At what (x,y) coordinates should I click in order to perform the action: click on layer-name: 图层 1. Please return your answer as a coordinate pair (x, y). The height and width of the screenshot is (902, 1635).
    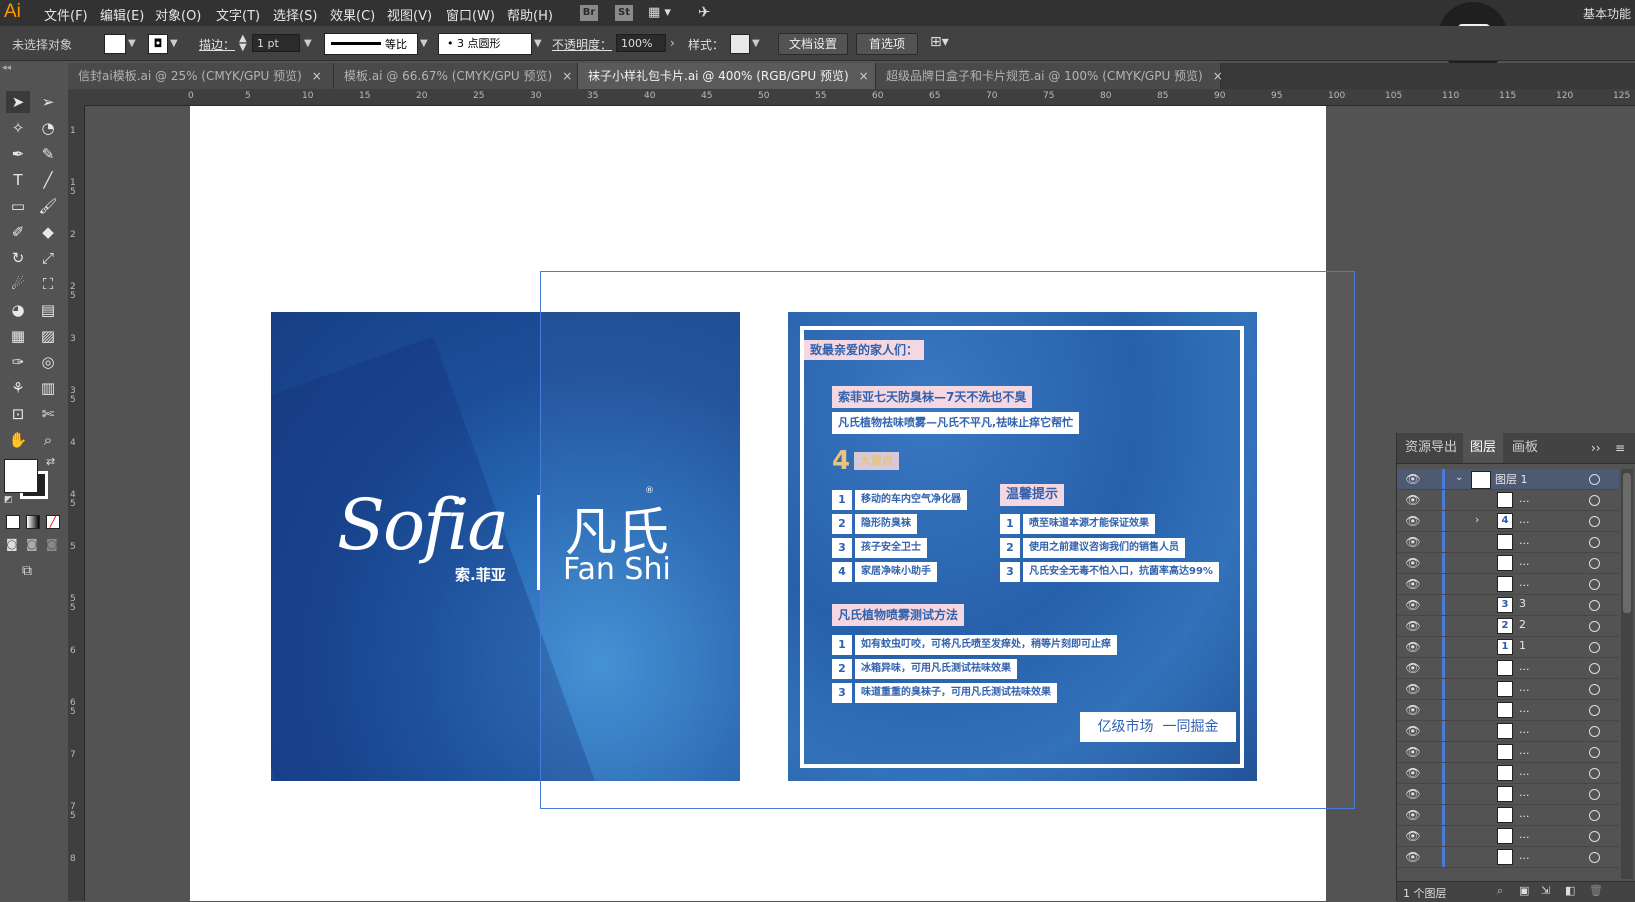
    Looking at the image, I should click on (1511, 479).